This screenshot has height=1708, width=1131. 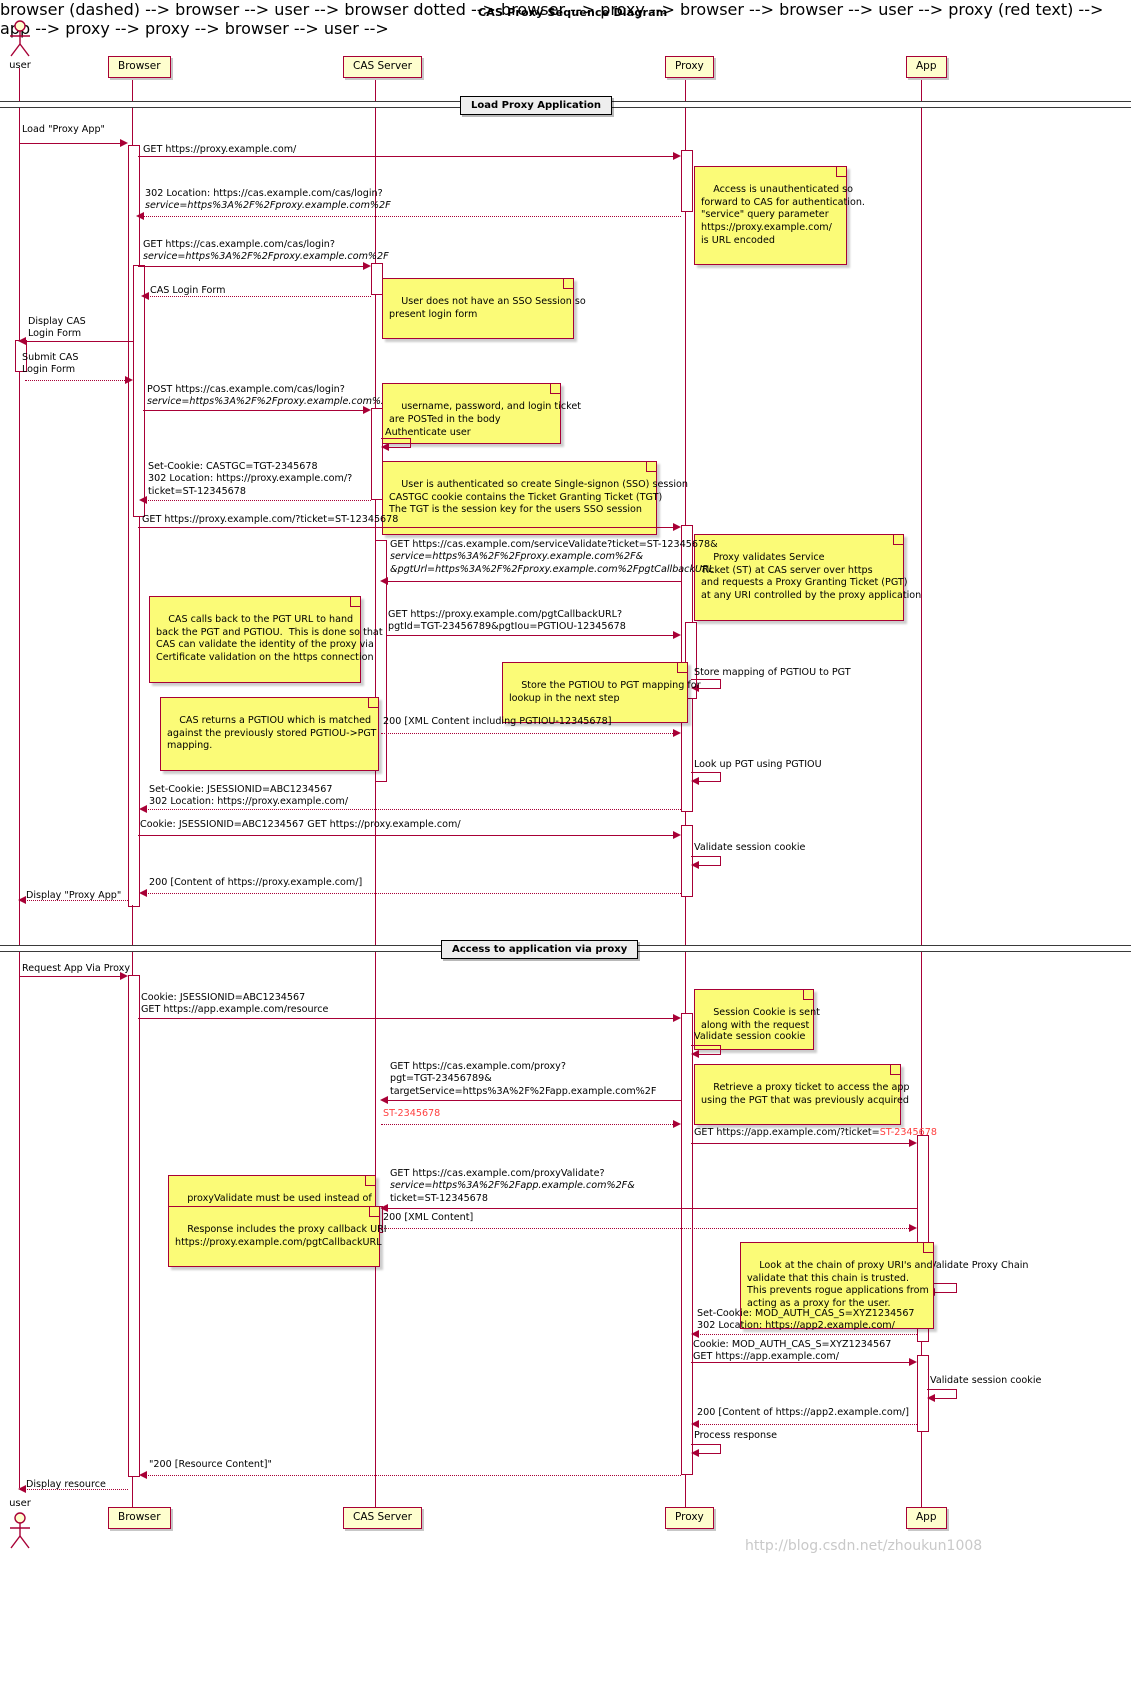 I want to click on msg-m31-line1: Set-Cookie: MOD_AUTH_CAS_S=XYZ1234567, so click(x=806, y=1313).